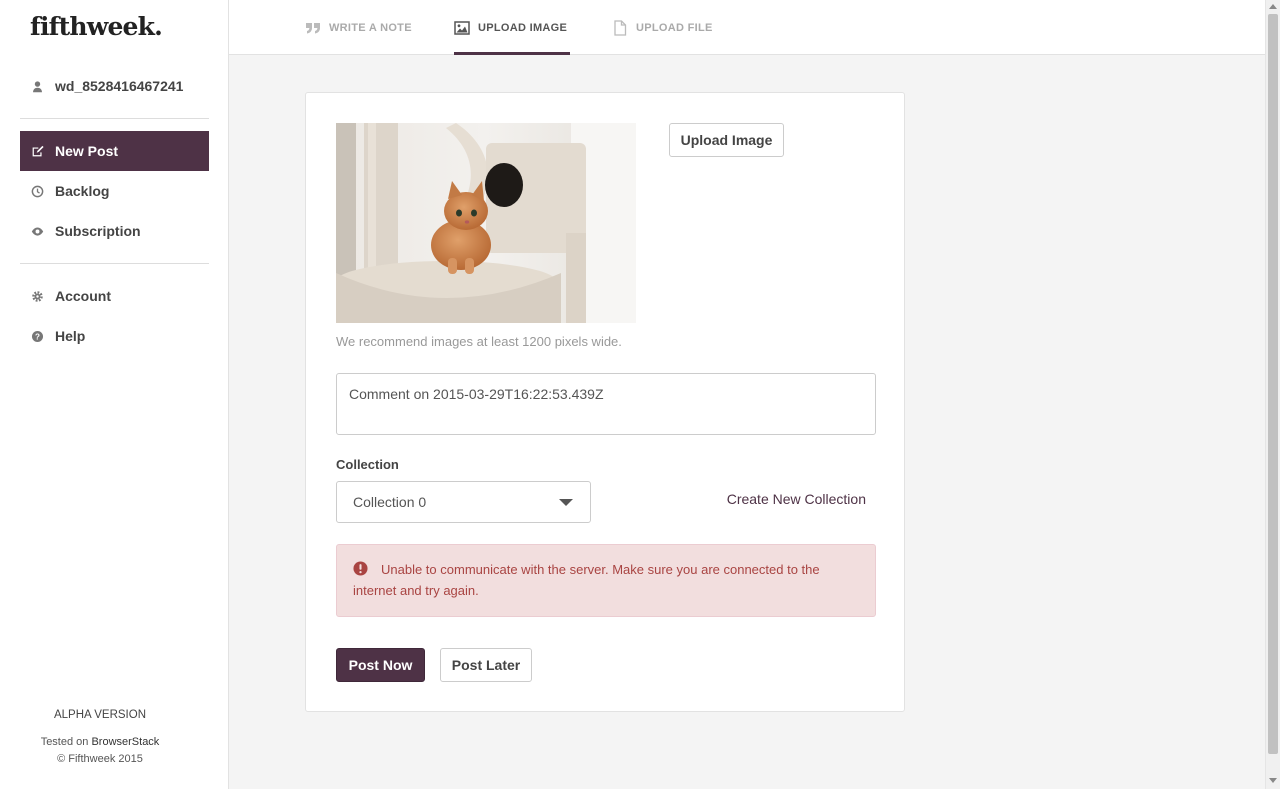  Describe the element at coordinates (370, 27) in the screenshot. I see `tab-label: WRITE A NOTE` at that location.